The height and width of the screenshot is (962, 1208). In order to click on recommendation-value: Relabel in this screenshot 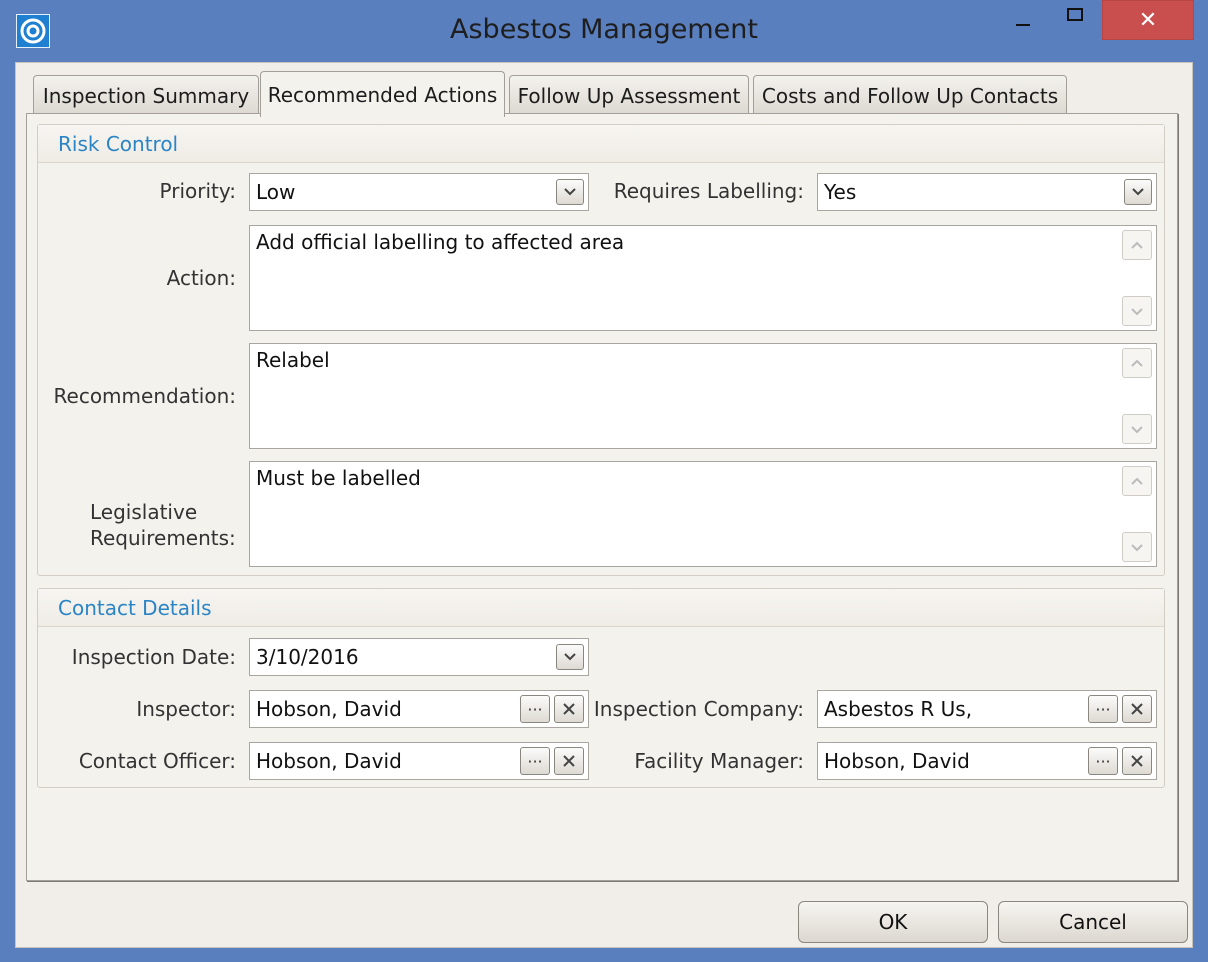, I will do `click(293, 360)`.